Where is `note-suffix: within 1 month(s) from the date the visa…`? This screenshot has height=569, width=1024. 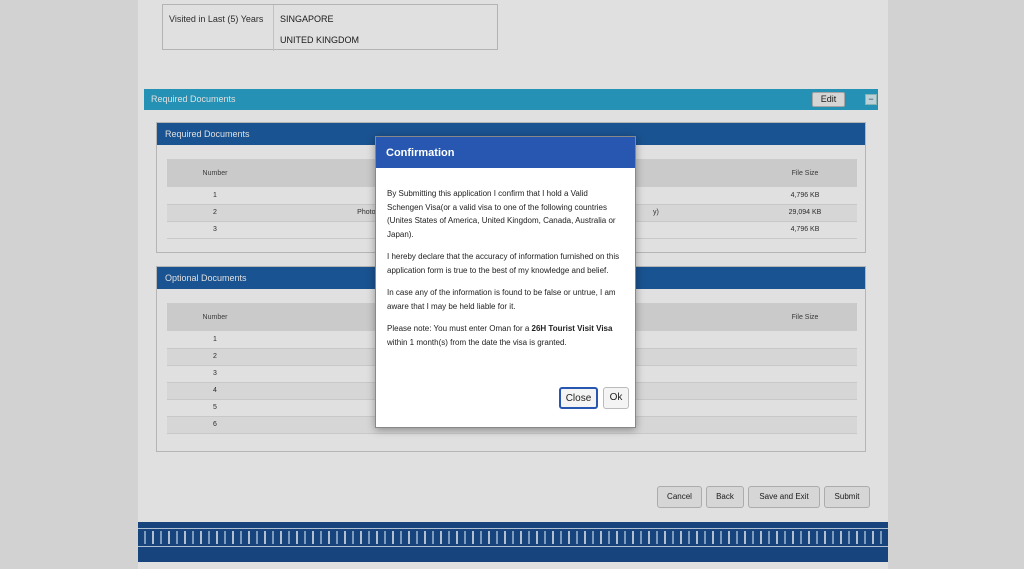 note-suffix: within 1 month(s) from the date the visa… is located at coordinates (477, 342).